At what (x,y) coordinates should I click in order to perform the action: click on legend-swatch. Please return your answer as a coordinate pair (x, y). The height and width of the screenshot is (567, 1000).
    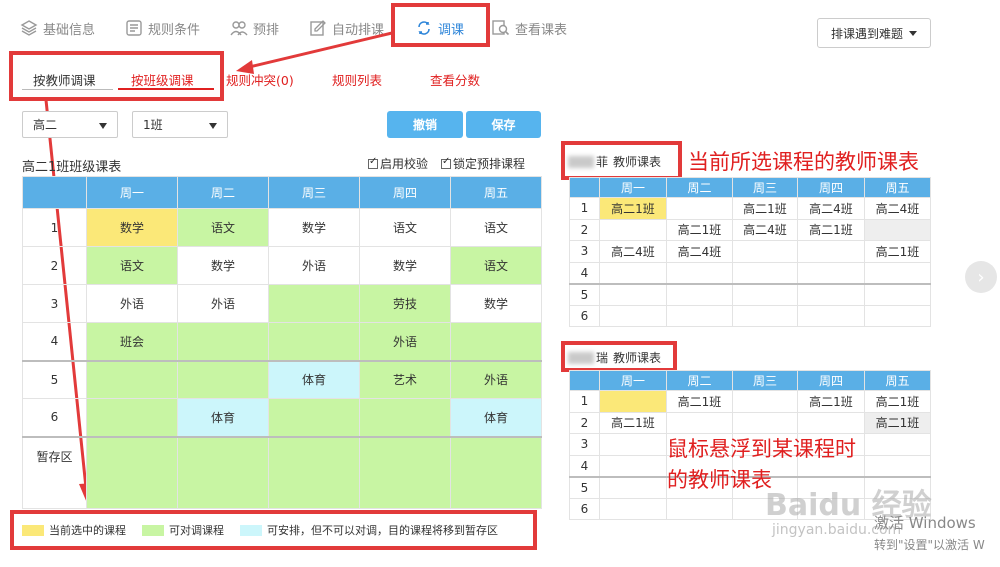
    Looking at the image, I should click on (251, 530).